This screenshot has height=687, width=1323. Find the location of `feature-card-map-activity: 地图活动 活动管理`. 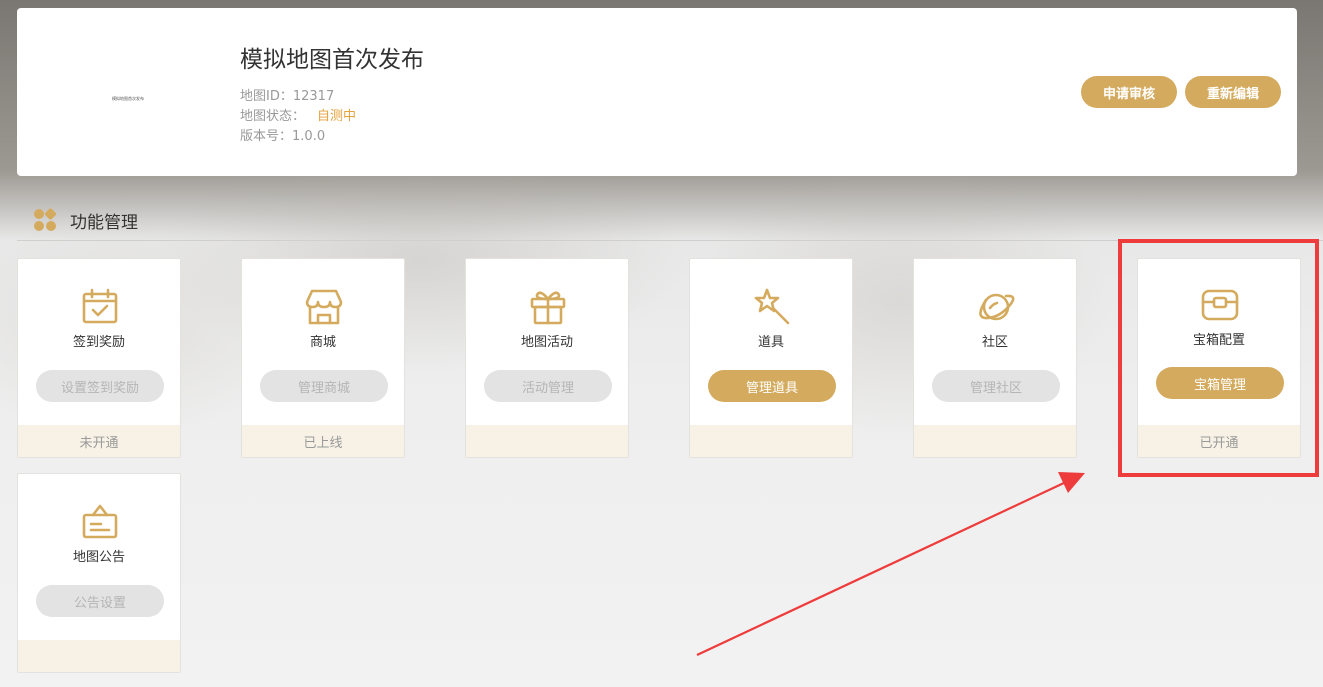

feature-card-map-activity: 地图活动 活动管理 is located at coordinates (547, 358).